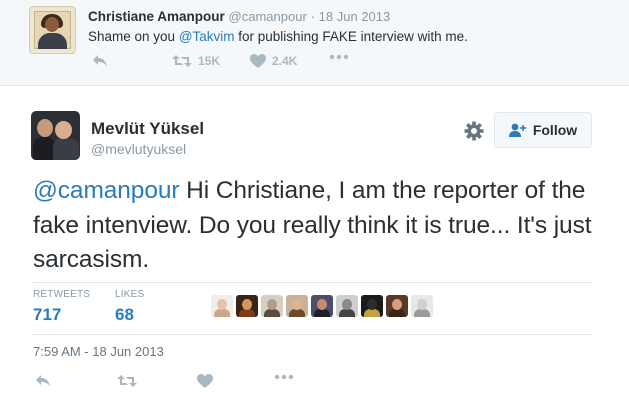  I want to click on mention-link-camanpour: @camanpour, so click(106, 190).